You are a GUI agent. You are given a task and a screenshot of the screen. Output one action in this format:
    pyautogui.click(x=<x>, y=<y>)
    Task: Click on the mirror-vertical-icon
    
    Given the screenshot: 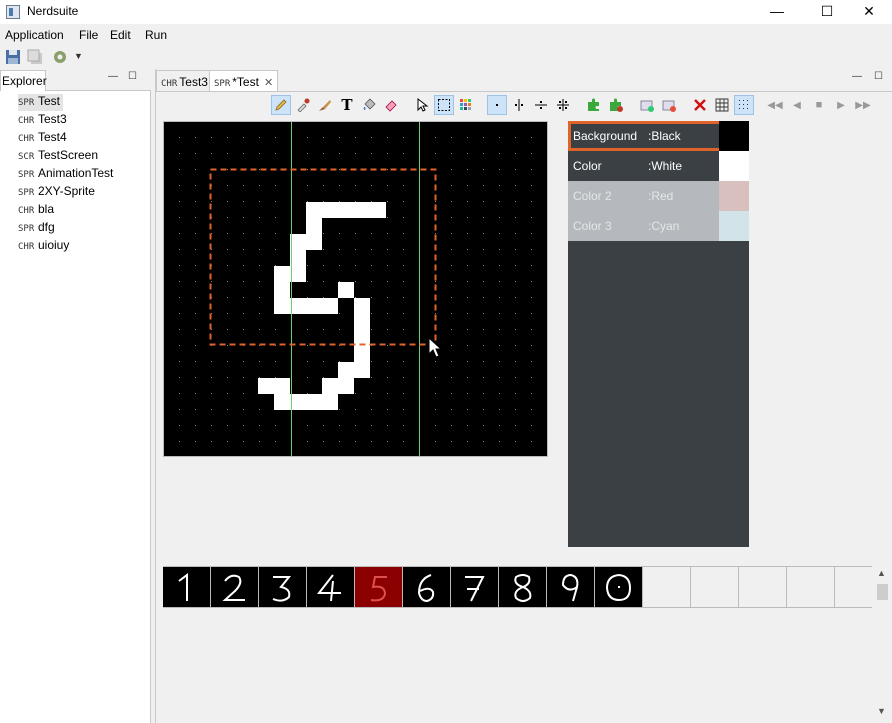 What is the action you would take?
    pyautogui.click(x=519, y=105)
    